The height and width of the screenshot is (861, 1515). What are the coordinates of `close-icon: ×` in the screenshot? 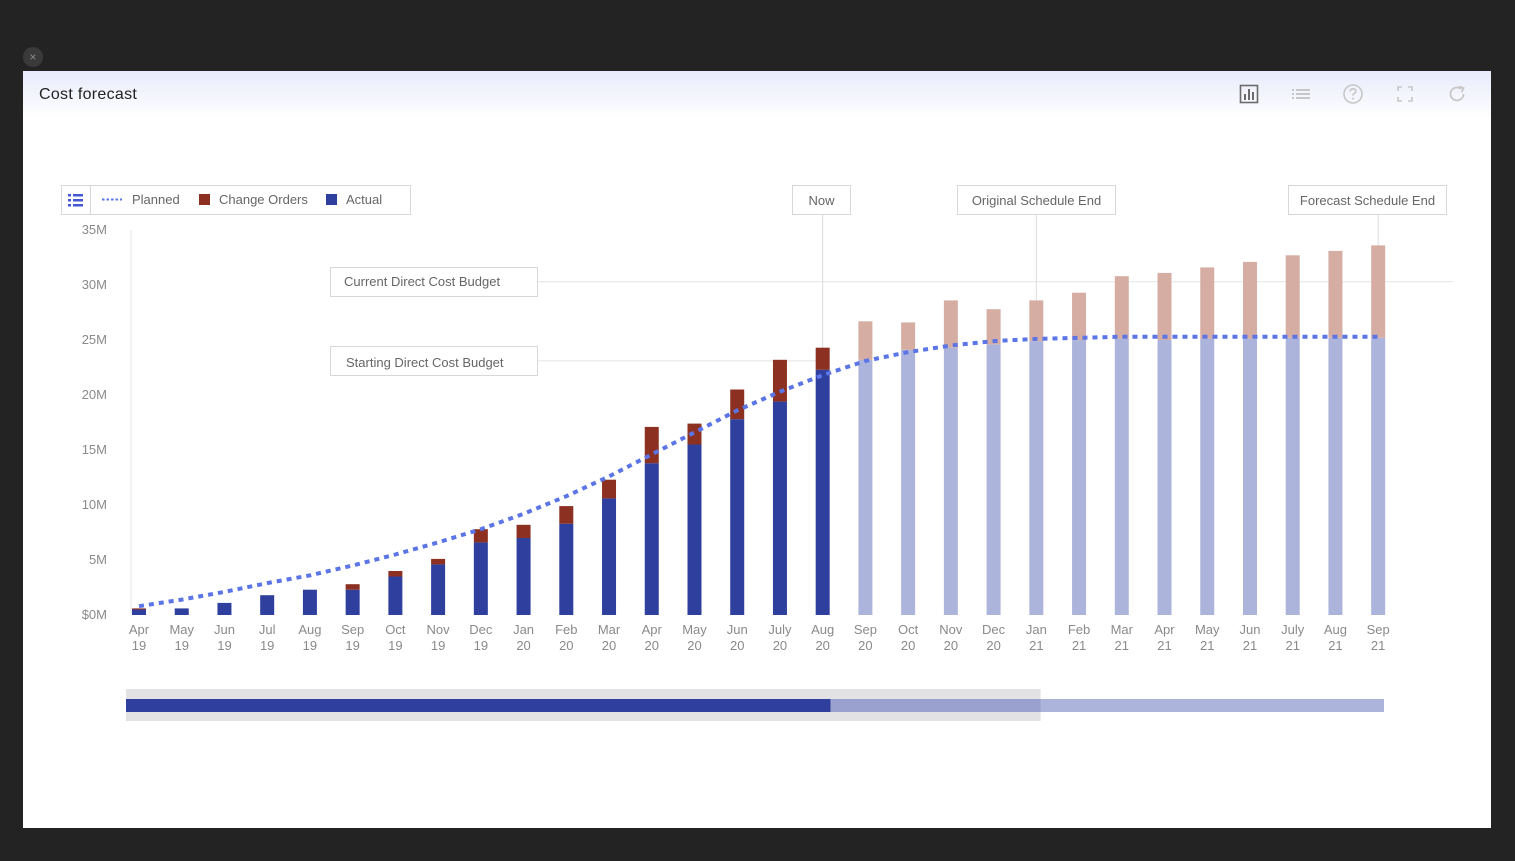 It's located at (33, 57).